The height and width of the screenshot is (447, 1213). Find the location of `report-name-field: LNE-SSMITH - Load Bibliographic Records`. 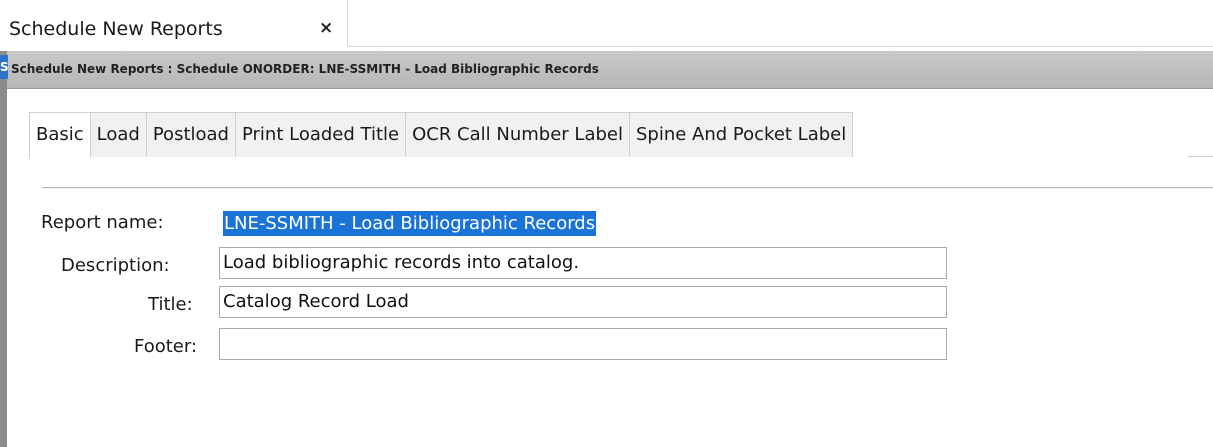

report-name-field: LNE-SSMITH - Load Bibliographic Records is located at coordinates (583, 224).